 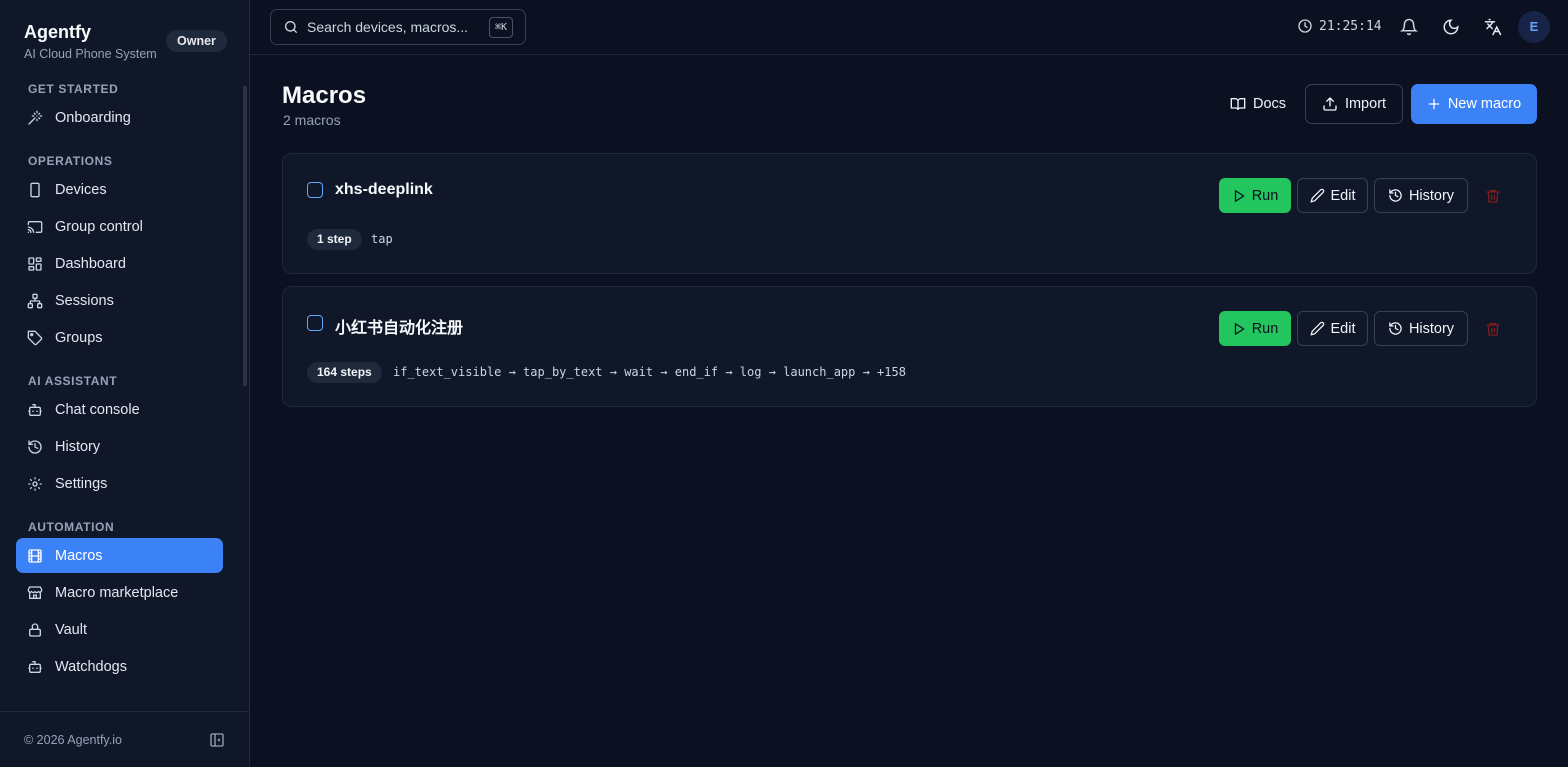 I want to click on search-icon, so click(x=291, y=27).